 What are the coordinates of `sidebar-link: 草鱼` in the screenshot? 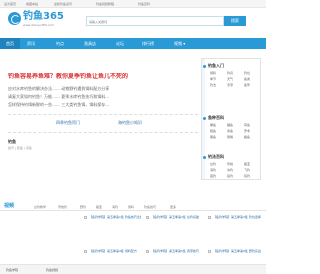 It's located at (247, 125).